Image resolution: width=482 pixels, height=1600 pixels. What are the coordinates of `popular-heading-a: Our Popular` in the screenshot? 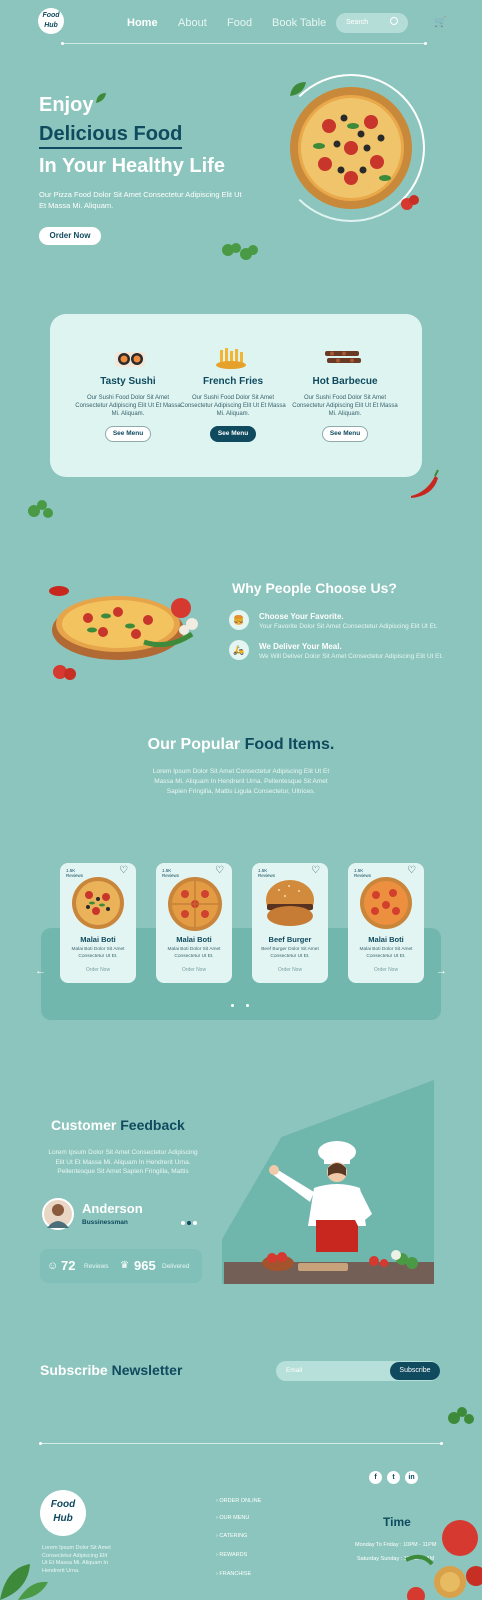 It's located at (194, 744).